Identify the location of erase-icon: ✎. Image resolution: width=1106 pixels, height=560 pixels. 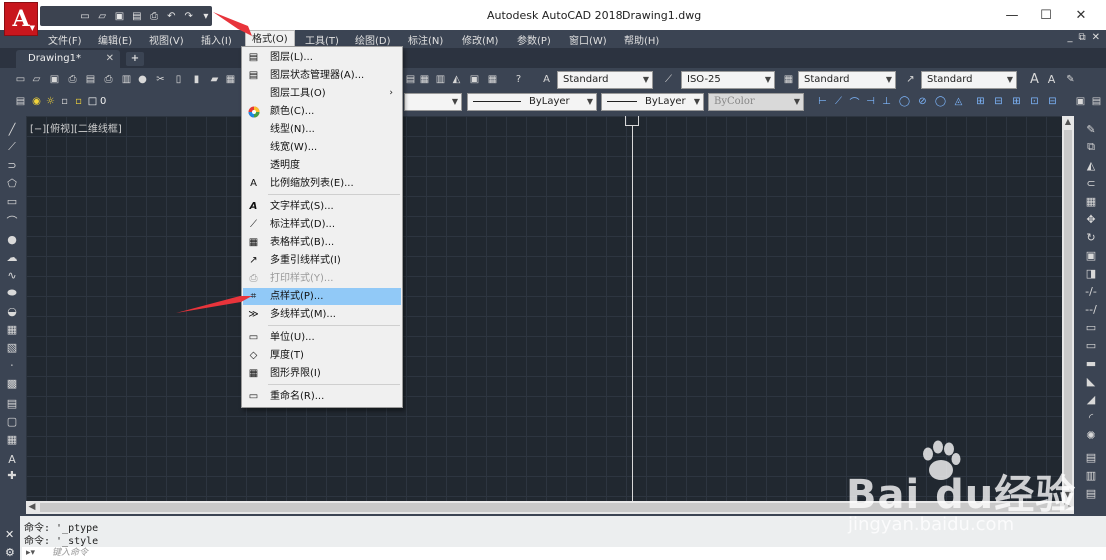
(1091, 129).